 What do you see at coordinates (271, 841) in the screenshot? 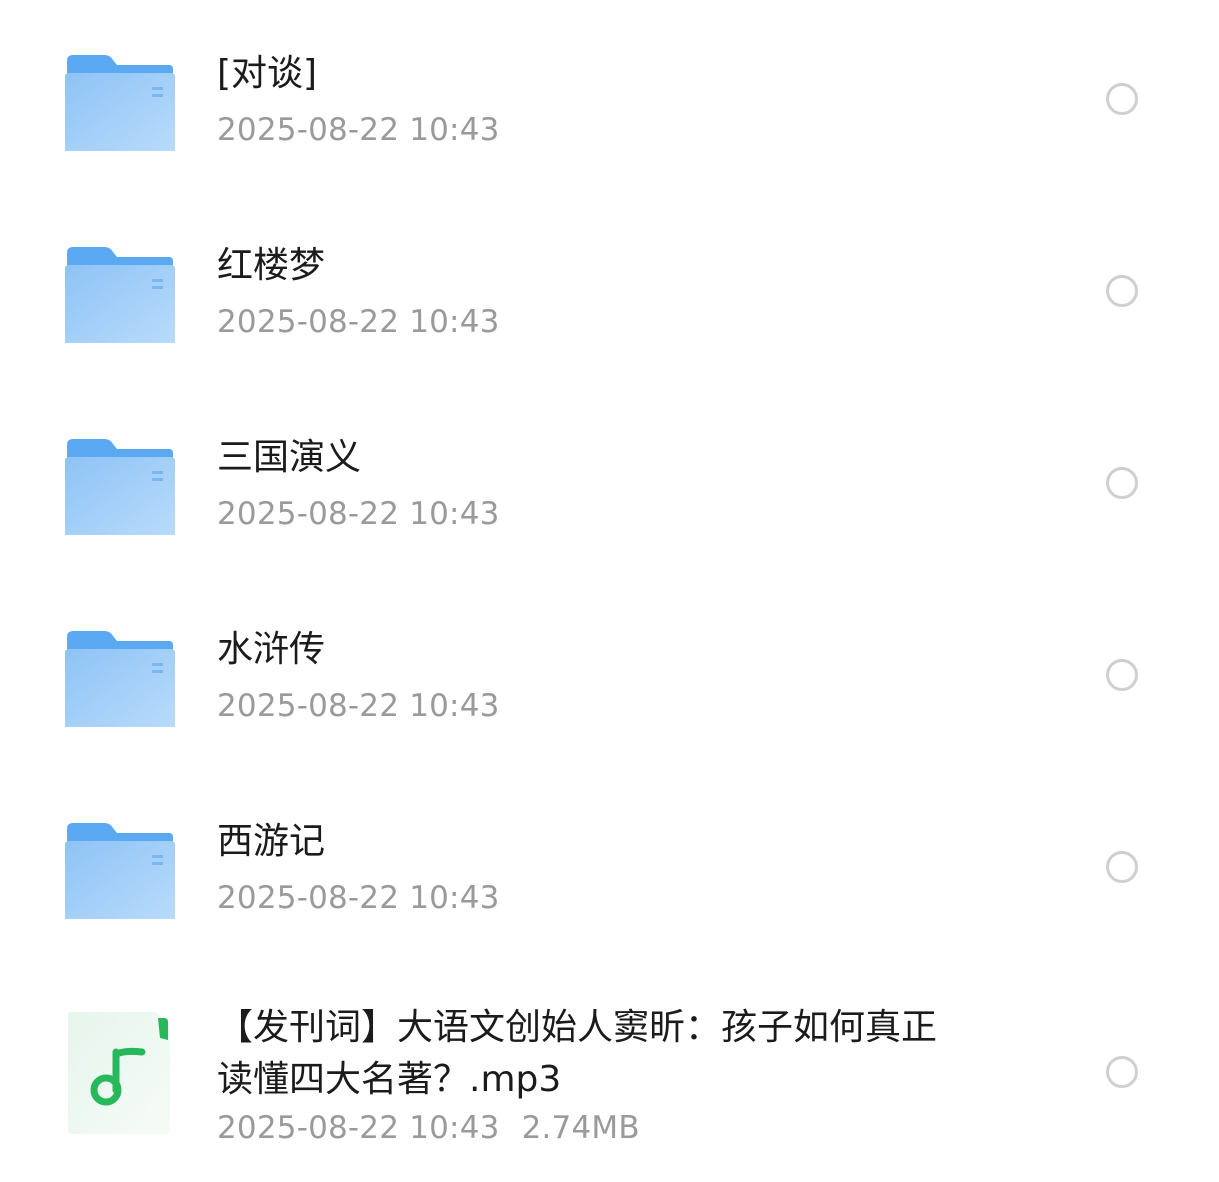
I see `item-name: 西游记` at bounding box center [271, 841].